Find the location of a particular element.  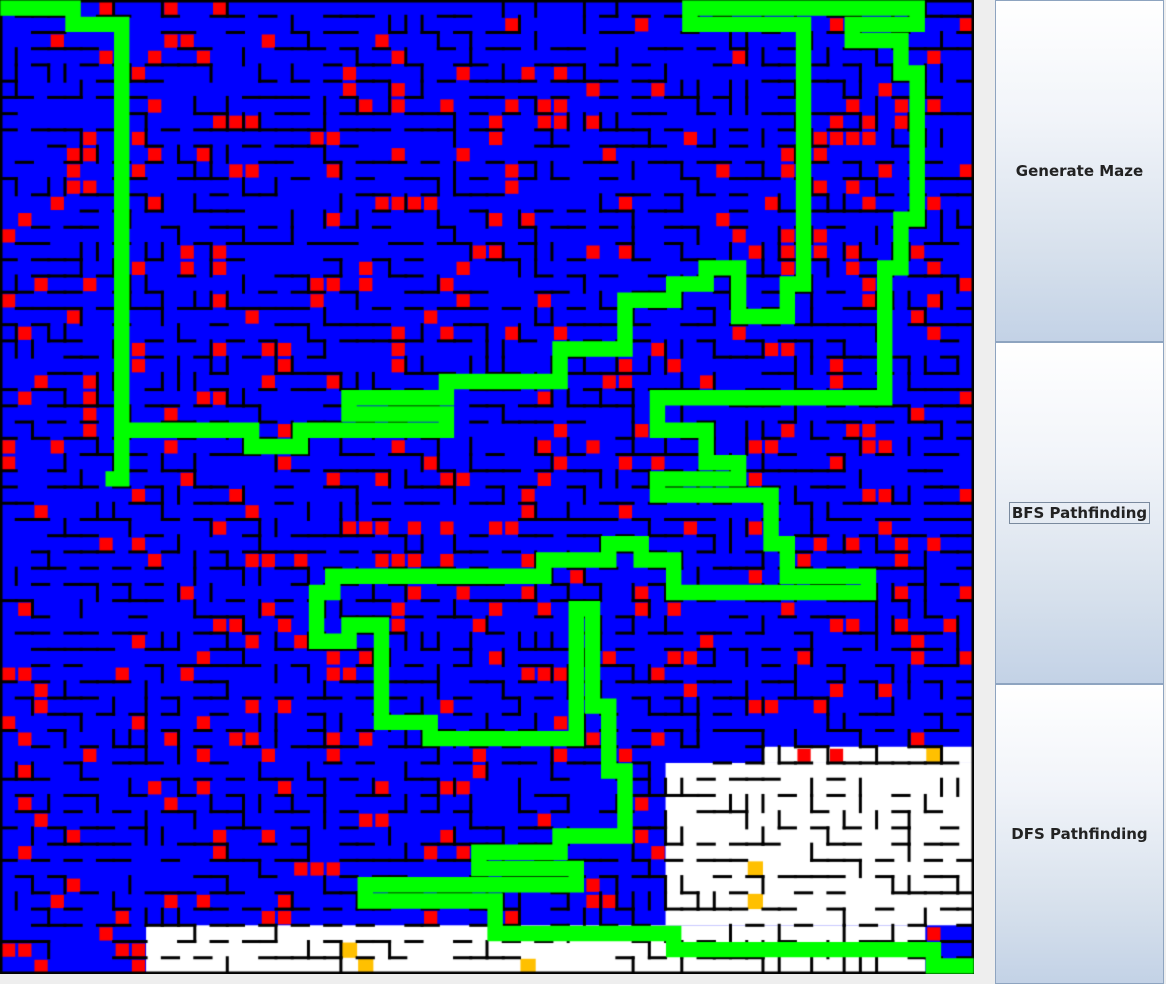

dfs-pathfinding-label: DFS Pathfinding is located at coordinates (1079, 834).